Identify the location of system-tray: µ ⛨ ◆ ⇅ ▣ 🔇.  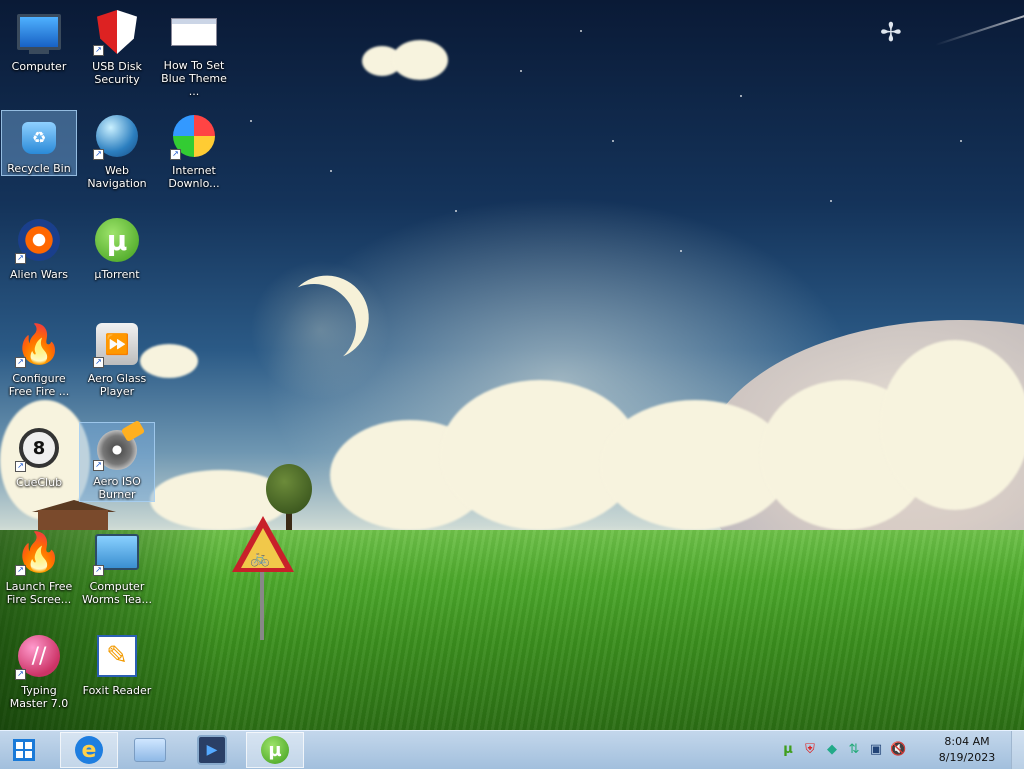
(843, 750).